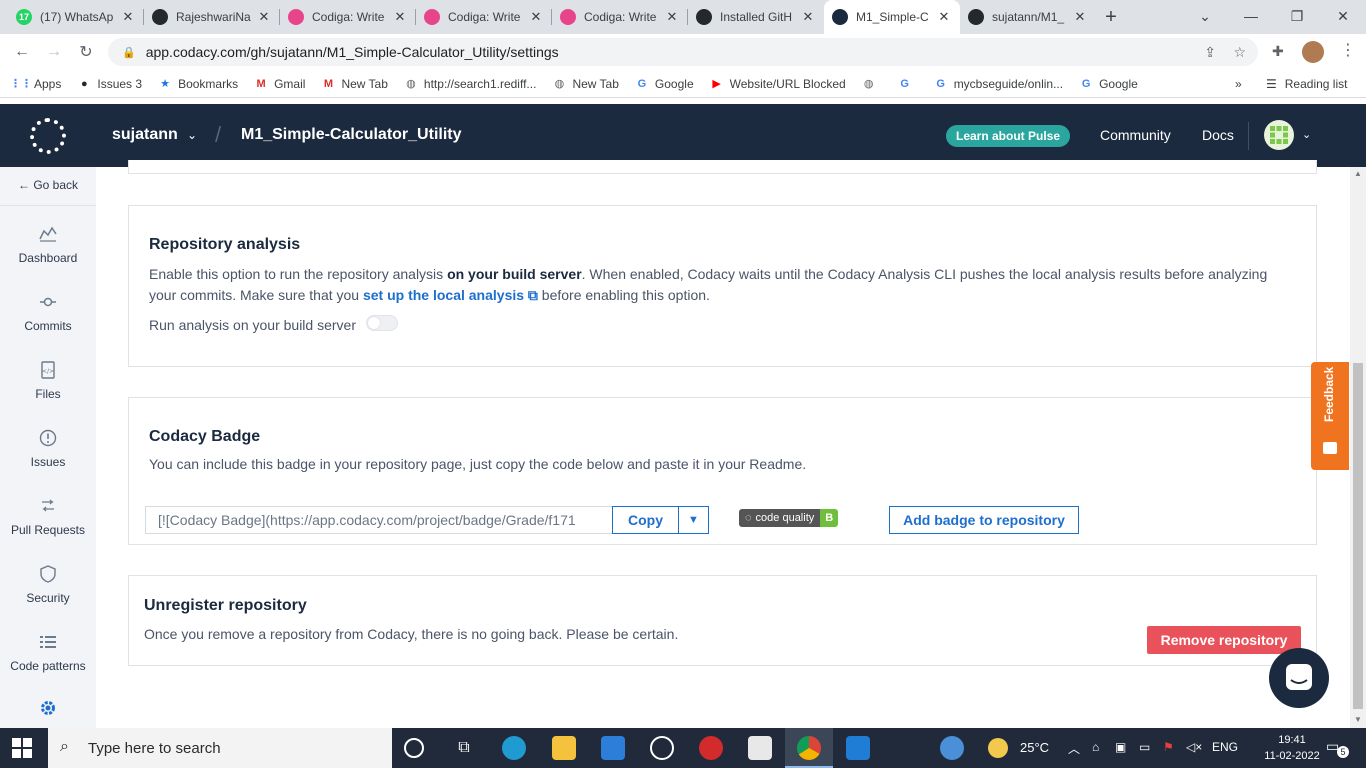 Image resolution: width=1366 pixels, height=768 pixels. Describe the element at coordinates (1358, 536) in the screenshot. I see `scrollbar-thumb` at that location.